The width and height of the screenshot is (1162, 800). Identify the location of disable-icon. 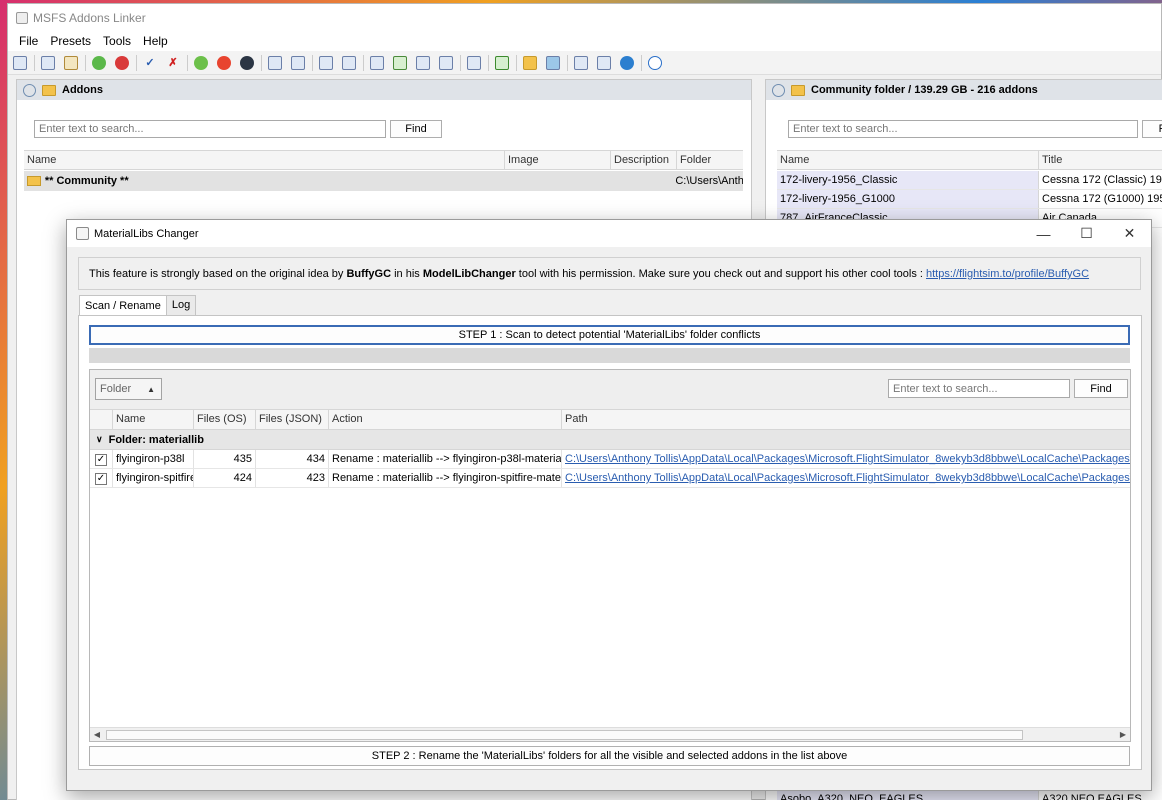
(122, 63).